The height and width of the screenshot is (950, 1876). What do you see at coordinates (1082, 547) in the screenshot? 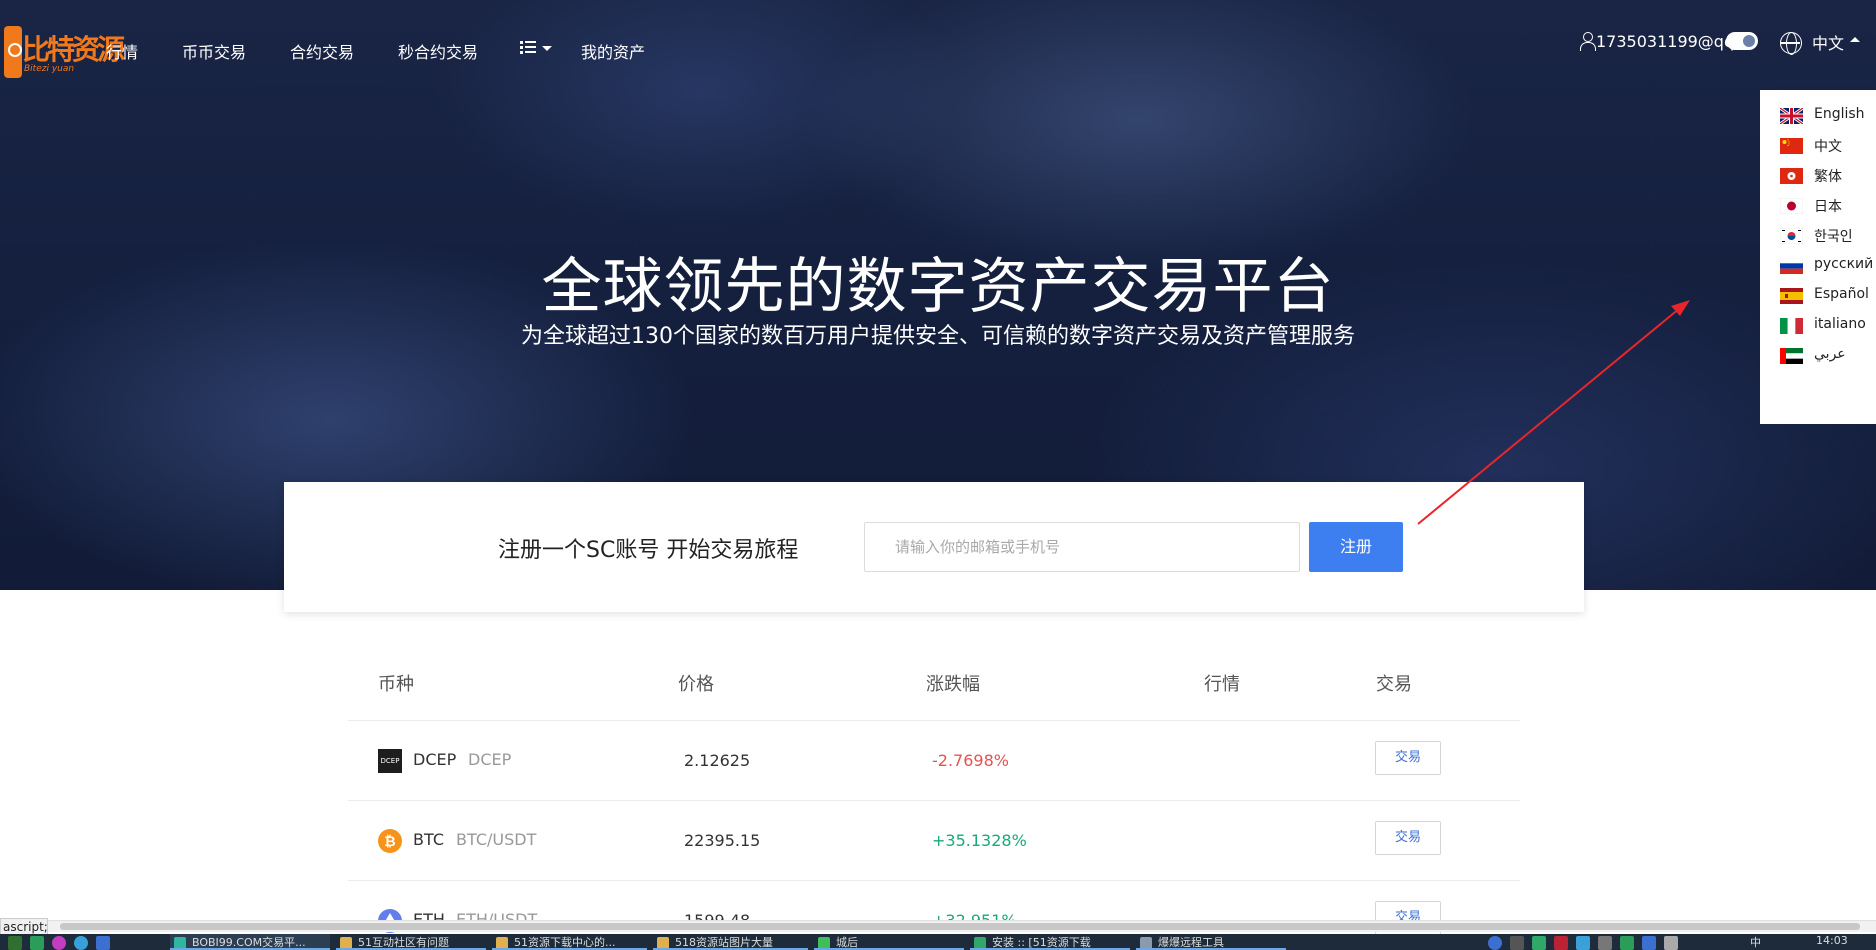
I see `email-phone-input` at bounding box center [1082, 547].